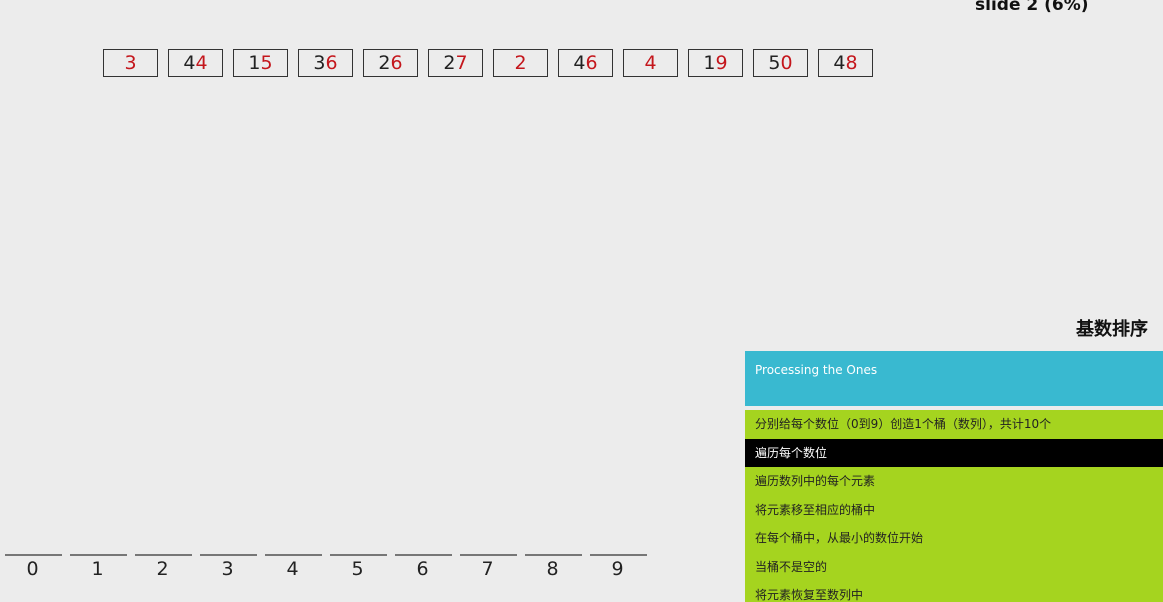 Image resolution: width=1163 pixels, height=602 pixels. I want to click on bucket-label: 6, so click(422, 569).